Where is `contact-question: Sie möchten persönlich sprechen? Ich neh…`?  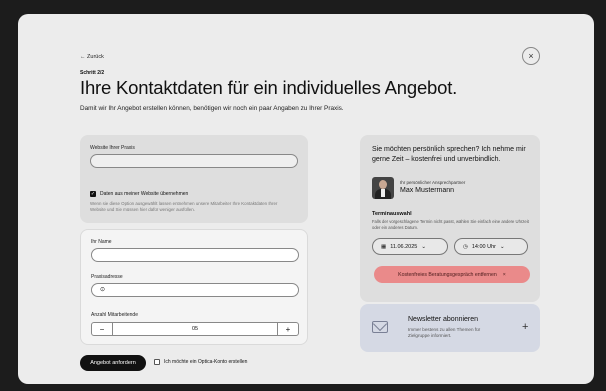
contact-question: Sie möchten persönlich sprechen? Ich neh… is located at coordinates (449, 154).